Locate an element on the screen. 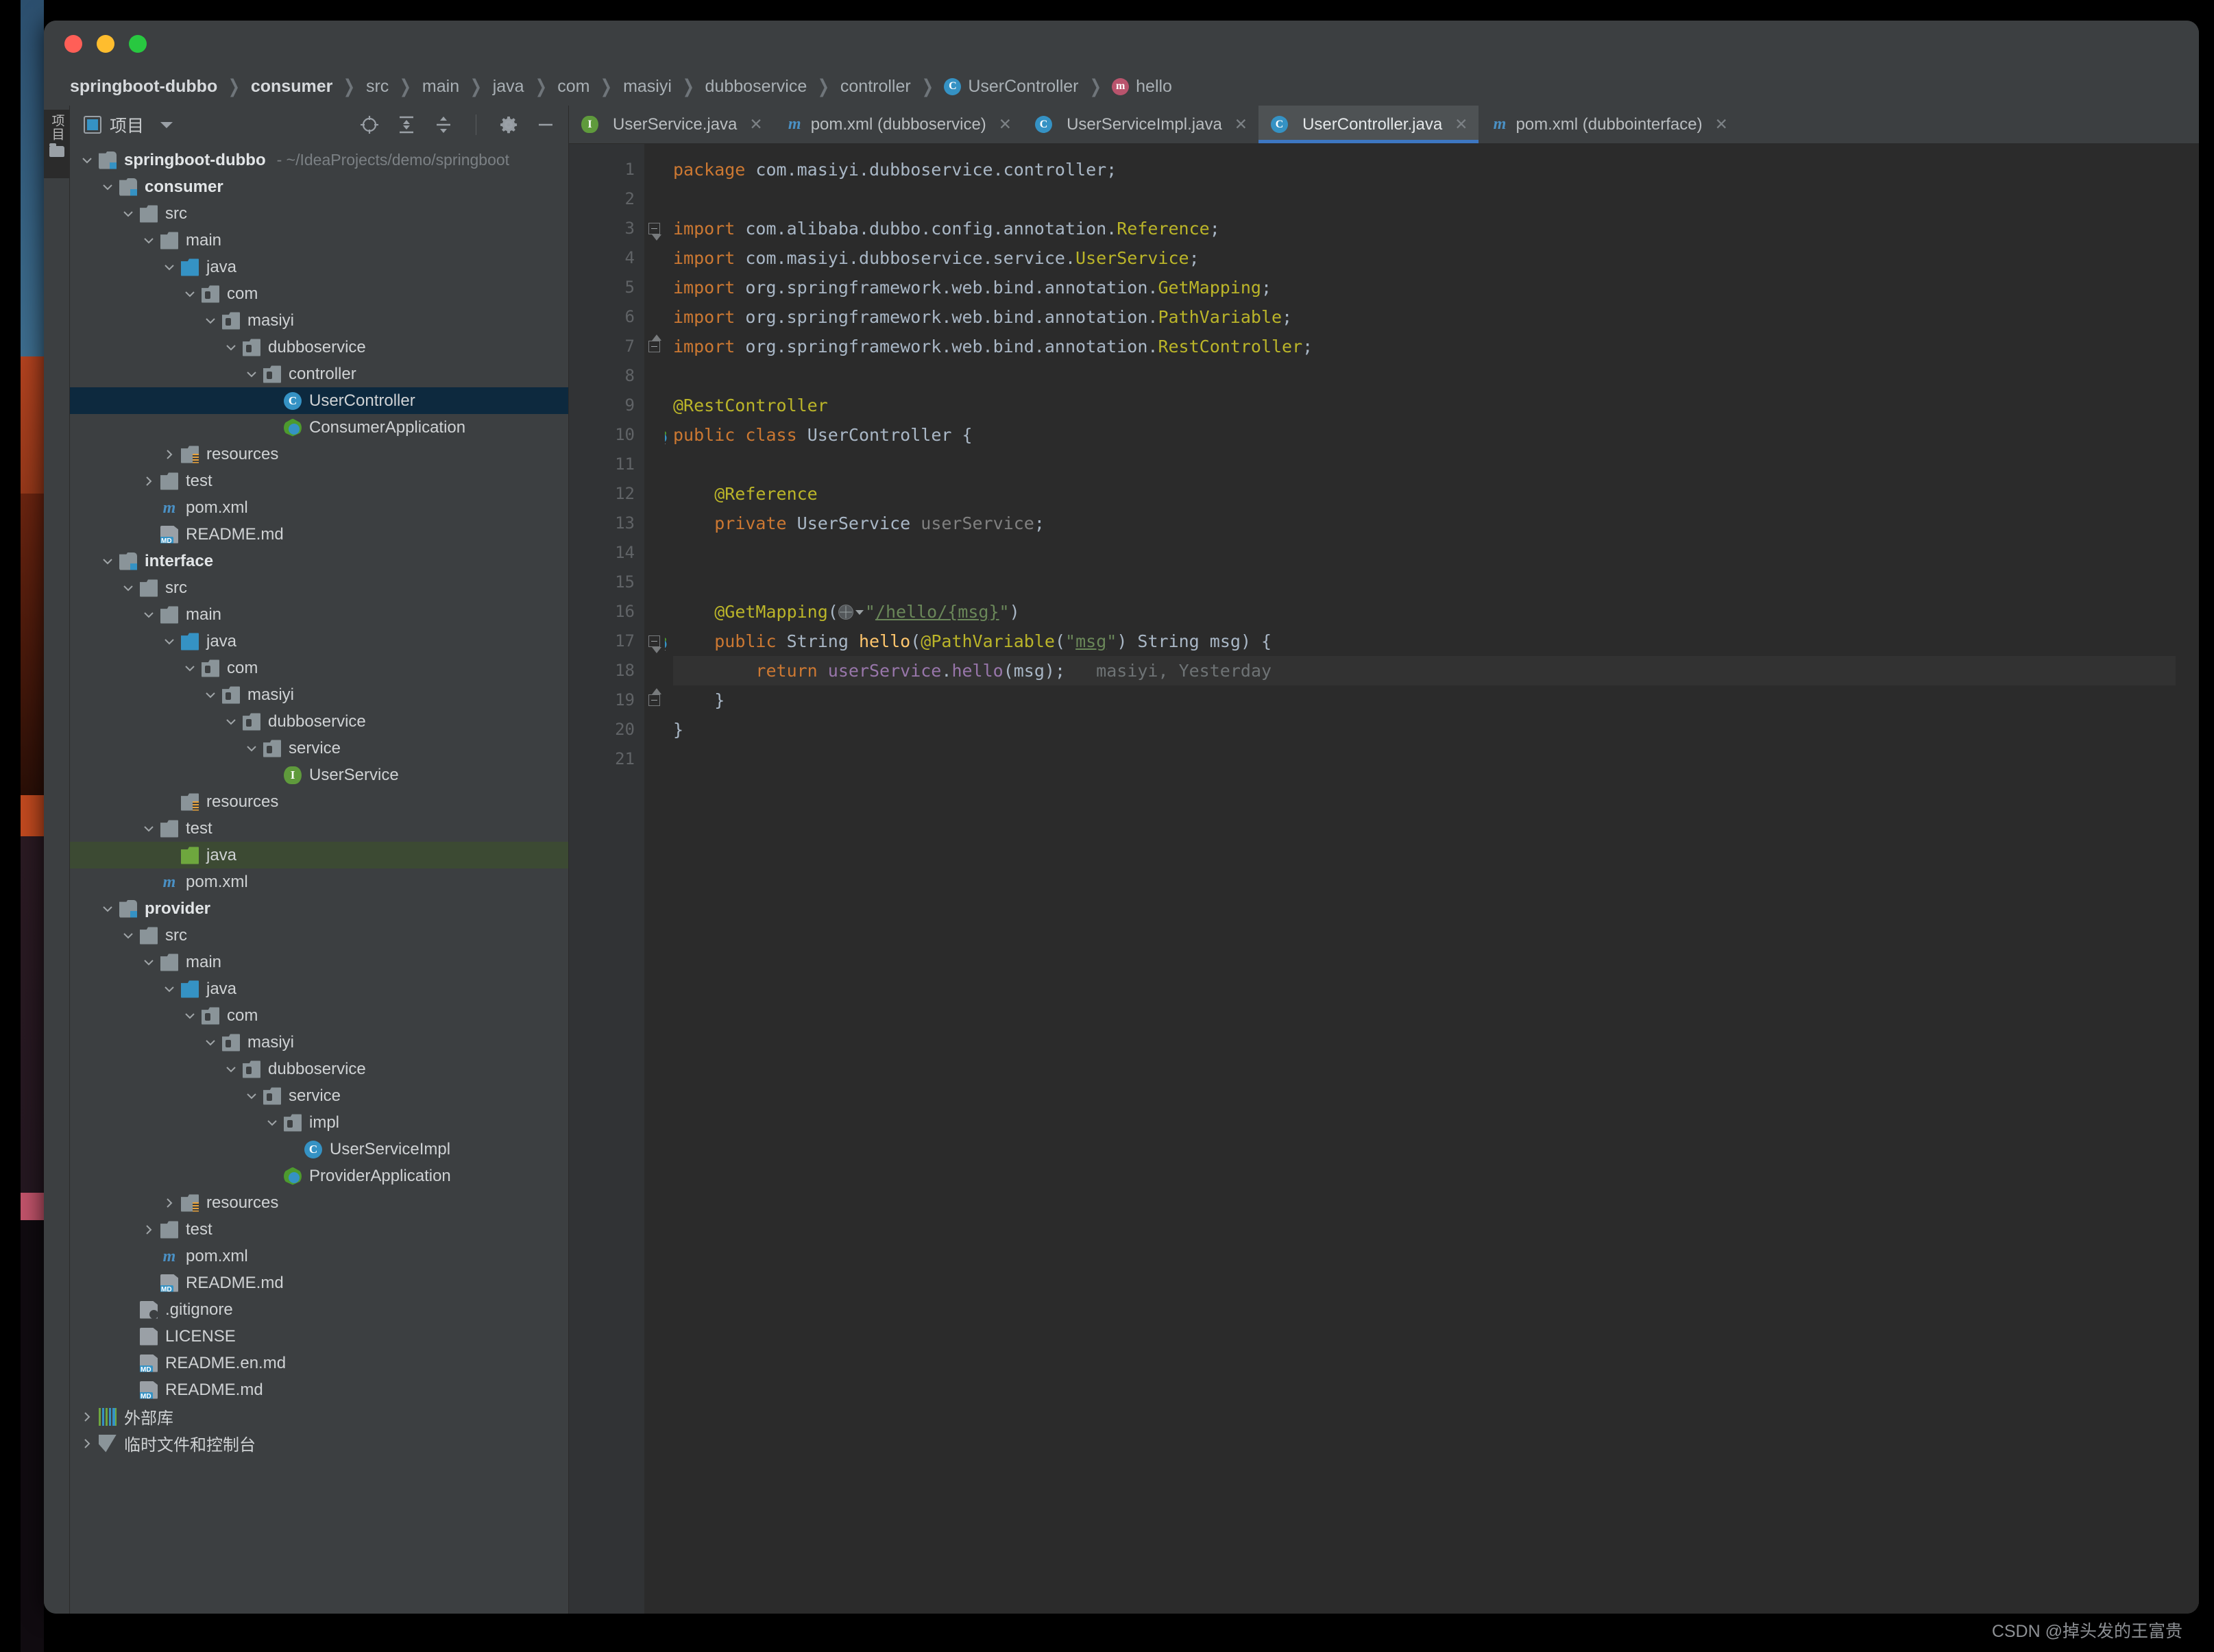 The height and width of the screenshot is (1652, 2214). breadcrumb-item-main: main is located at coordinates (440, 87).